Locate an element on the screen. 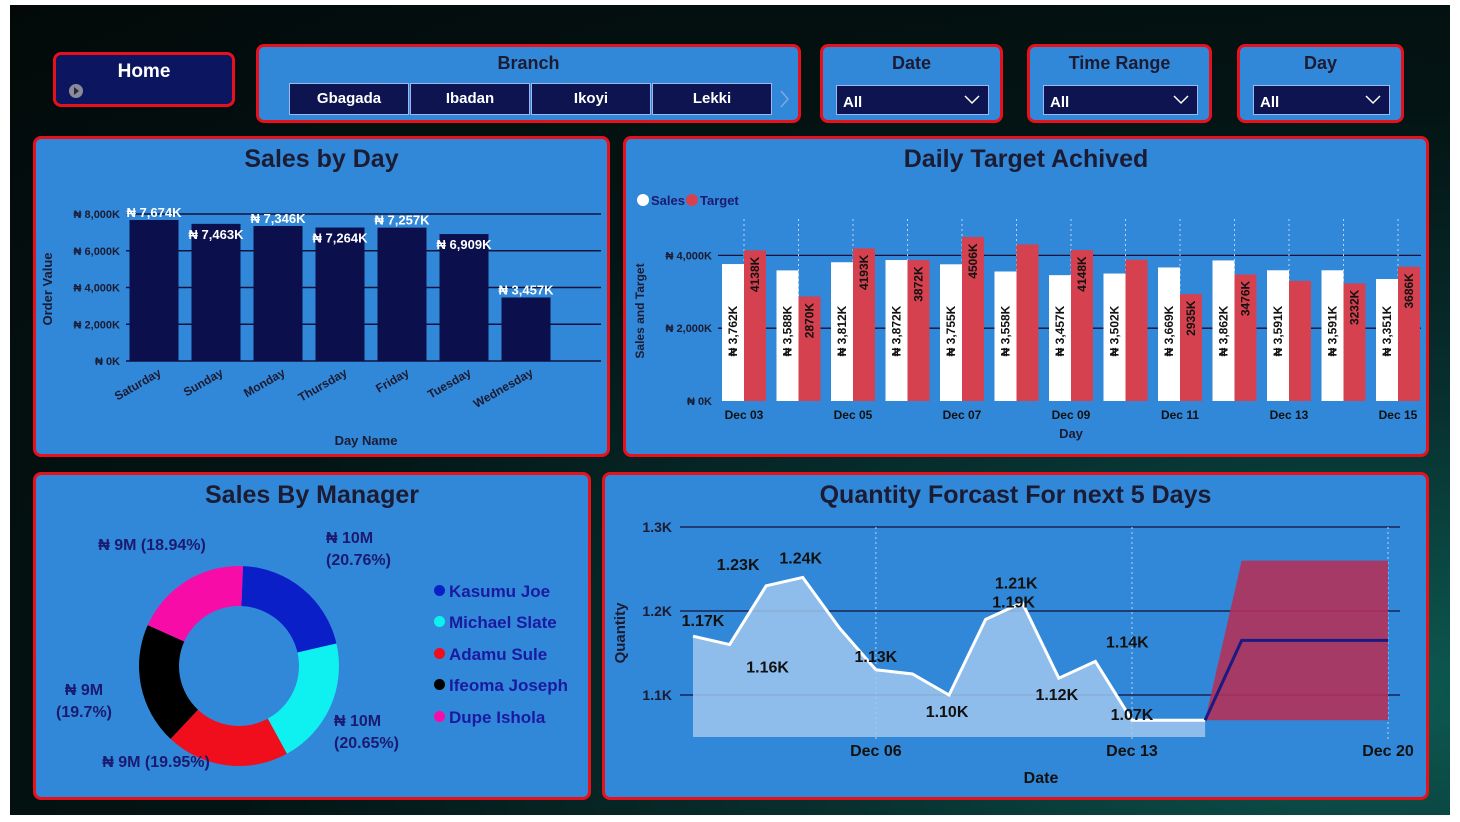 The image size is (1460, 822). home-label: Home is located at coordinates (144, 71).